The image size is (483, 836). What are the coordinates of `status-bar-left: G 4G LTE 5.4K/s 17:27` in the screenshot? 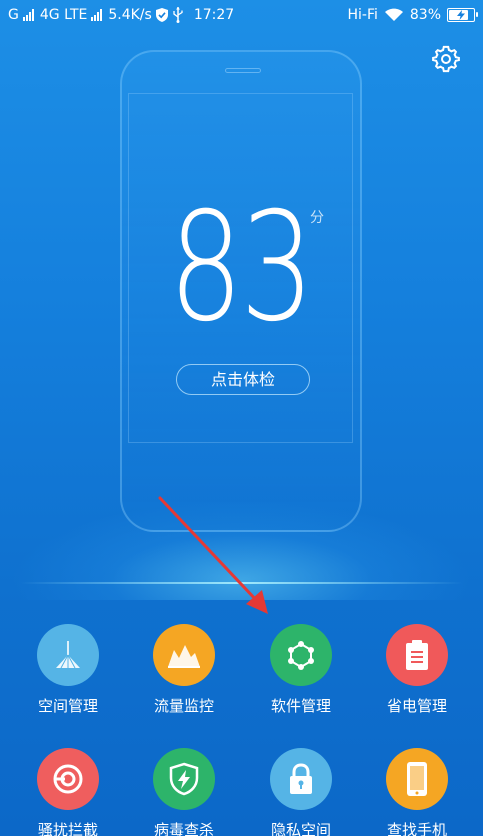 It's located at (121, 15).